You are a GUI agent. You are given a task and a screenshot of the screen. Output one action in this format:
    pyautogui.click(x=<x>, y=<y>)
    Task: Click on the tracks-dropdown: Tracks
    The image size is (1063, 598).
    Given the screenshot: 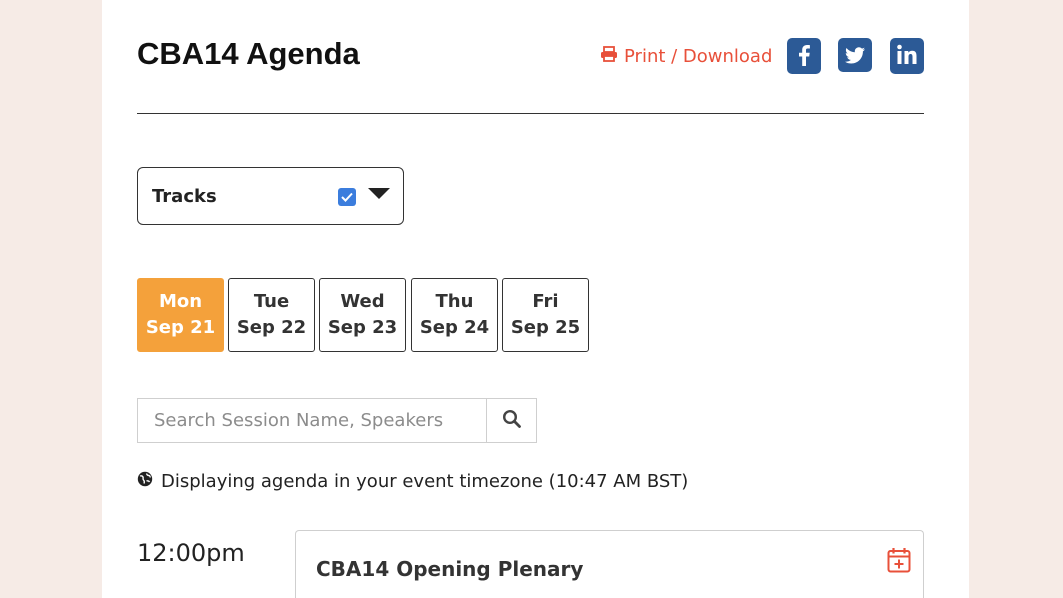 What is the action you would take?
    pyautogui.click(x=270, y=196)
    